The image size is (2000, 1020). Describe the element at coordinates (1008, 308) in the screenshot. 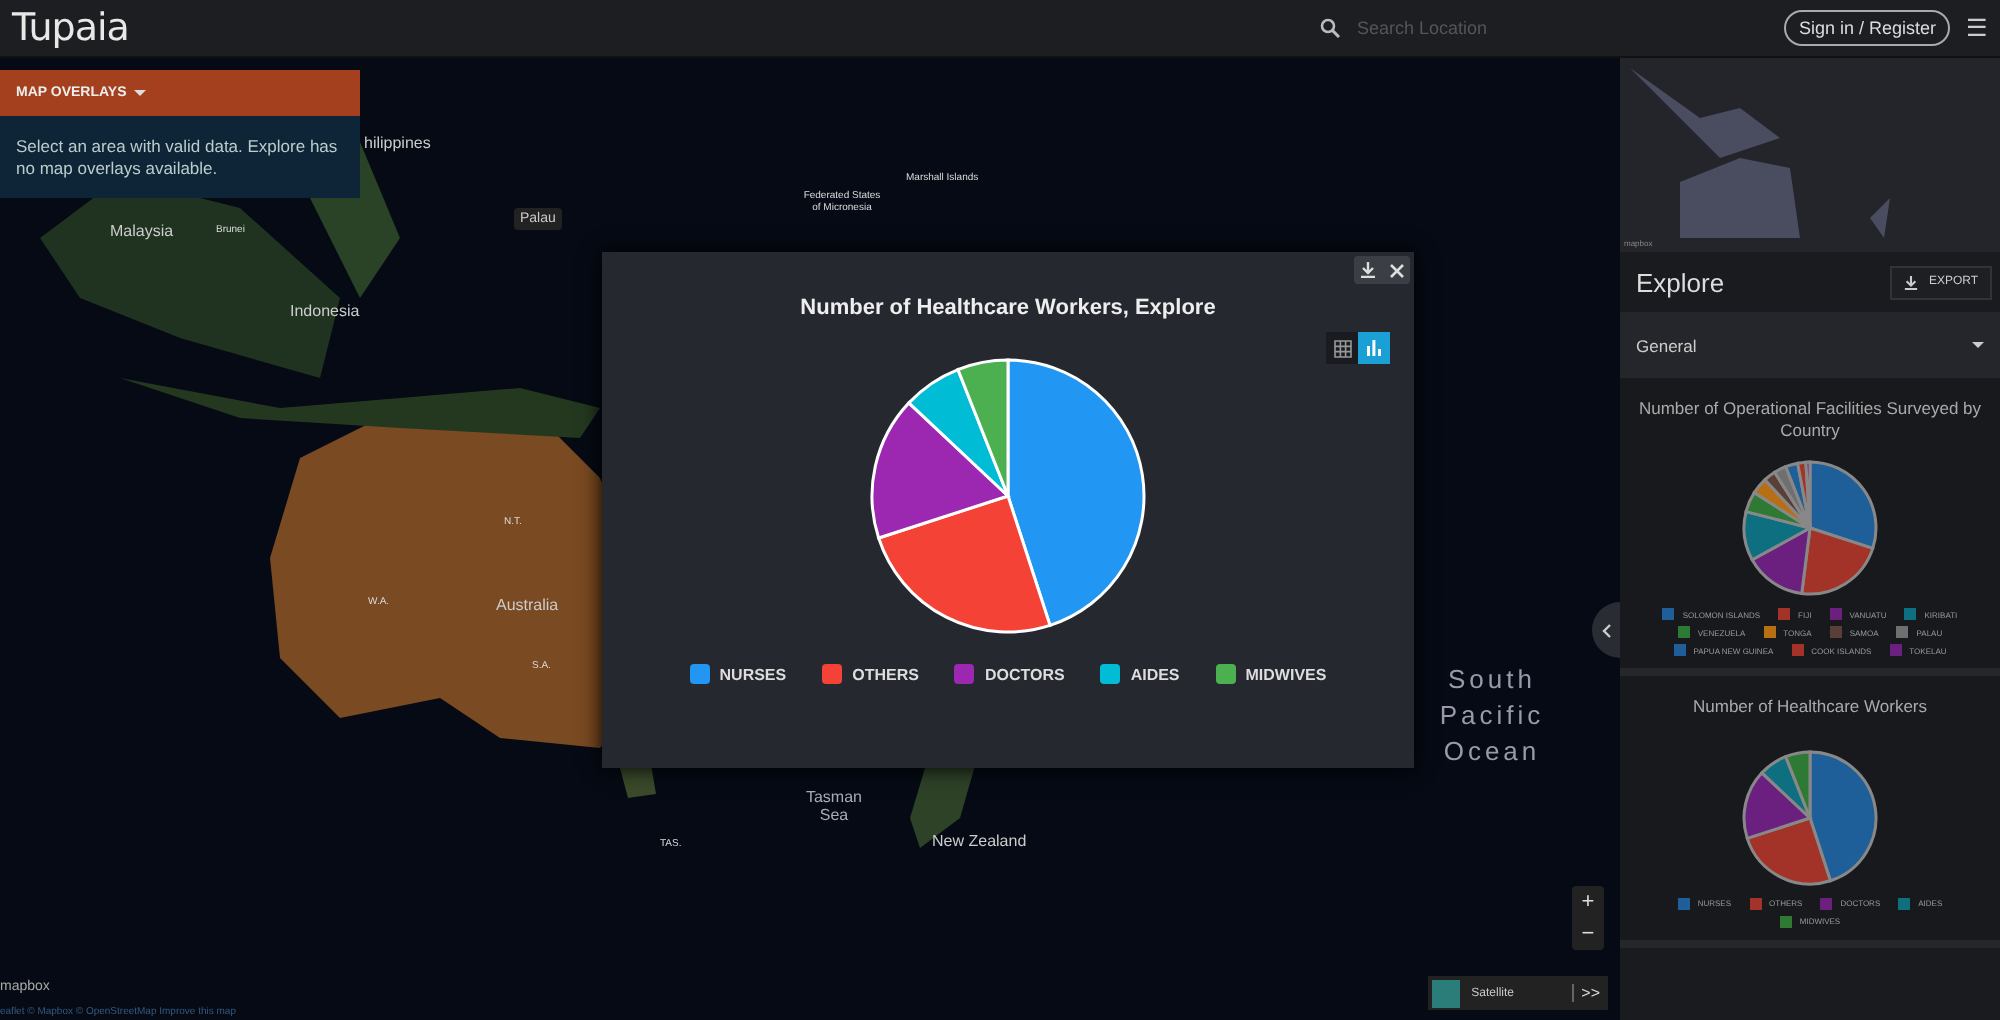

I see `dialog-title: Number of Healthcare Workers, Explore` at that location.